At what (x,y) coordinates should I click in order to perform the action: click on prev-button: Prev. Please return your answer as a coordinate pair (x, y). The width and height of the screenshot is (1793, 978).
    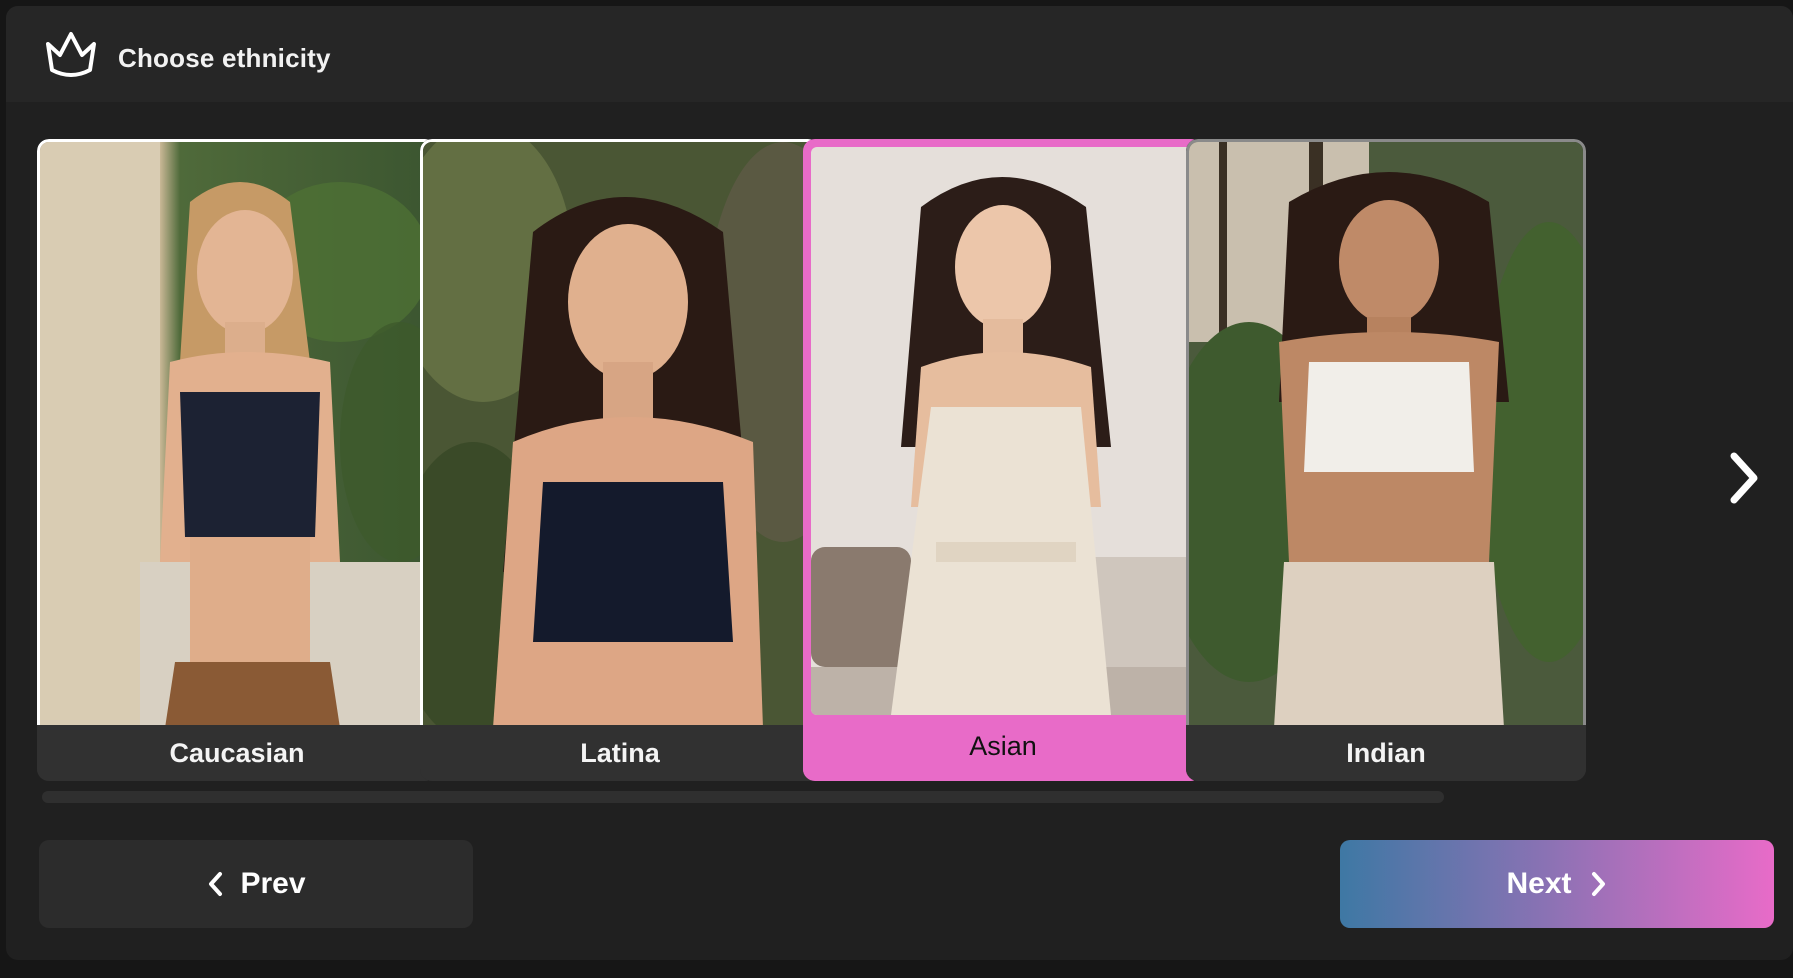
    Looking at the image, I should click on (256, 884).